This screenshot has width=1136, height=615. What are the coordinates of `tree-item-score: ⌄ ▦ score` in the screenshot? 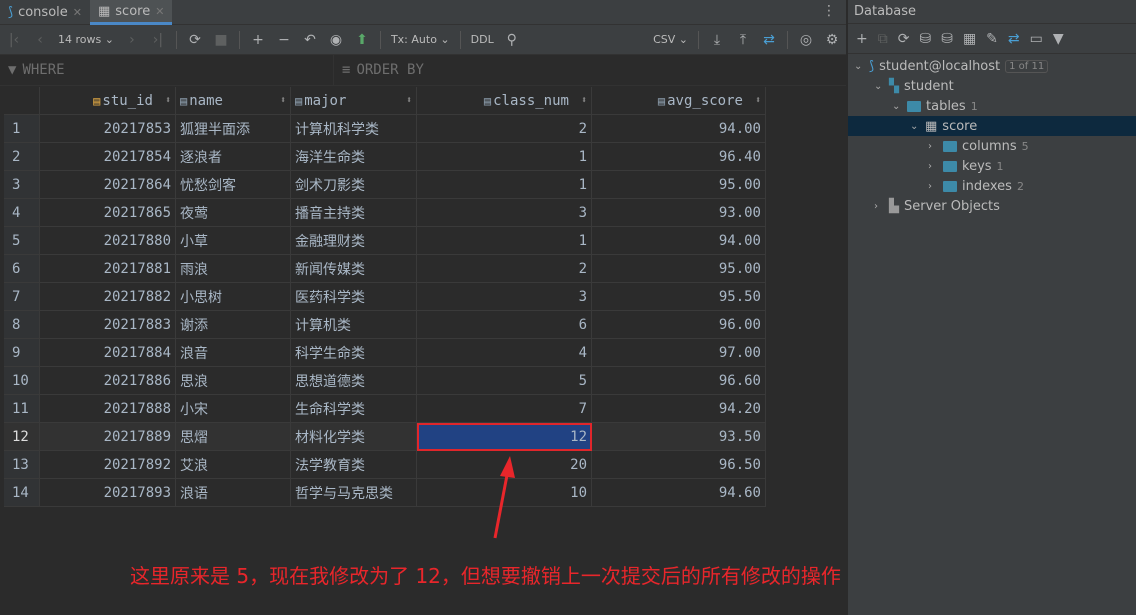 It's located at (992, 126).